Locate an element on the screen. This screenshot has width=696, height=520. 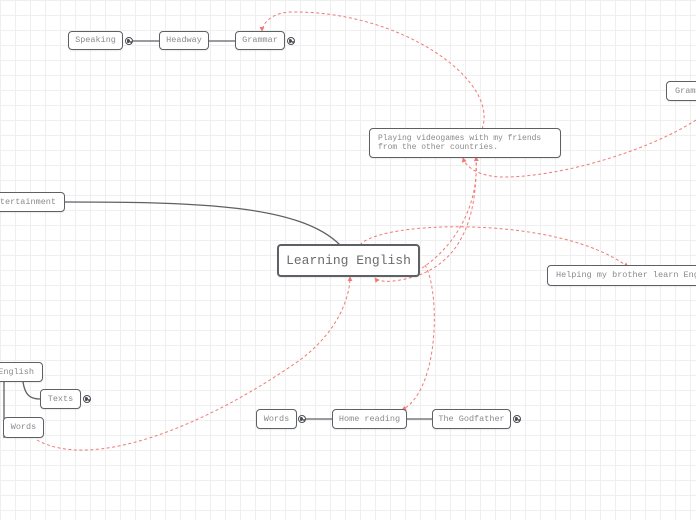
node-home-reading: Home reading is located at coordinates (369, 419).